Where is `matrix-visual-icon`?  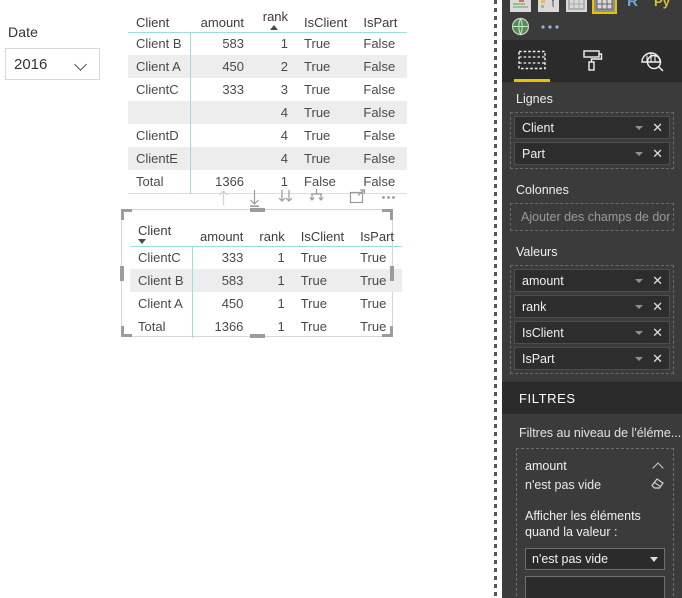
matrix-visual-icon is located at coordinates (604, 7).